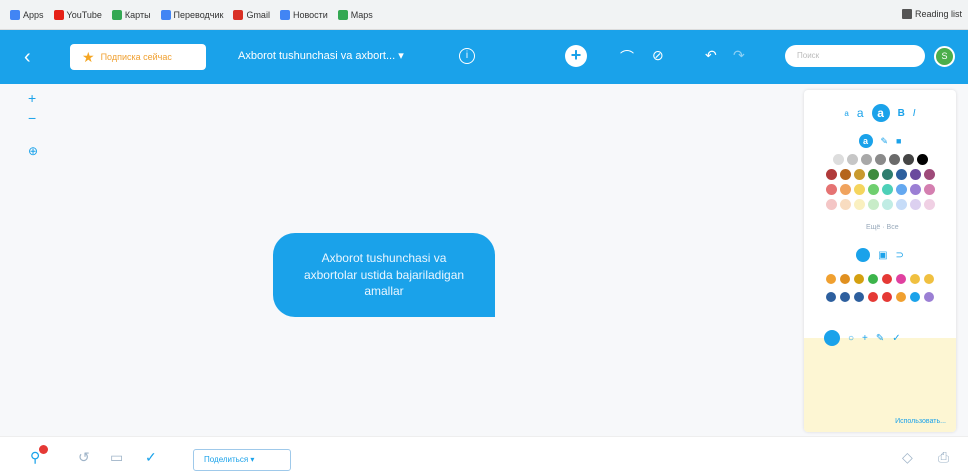 The image size is (968, 475). I want to click on map-title-dropdown: Axborot tushunchasi va axbort... ▾, so click(321, 55).